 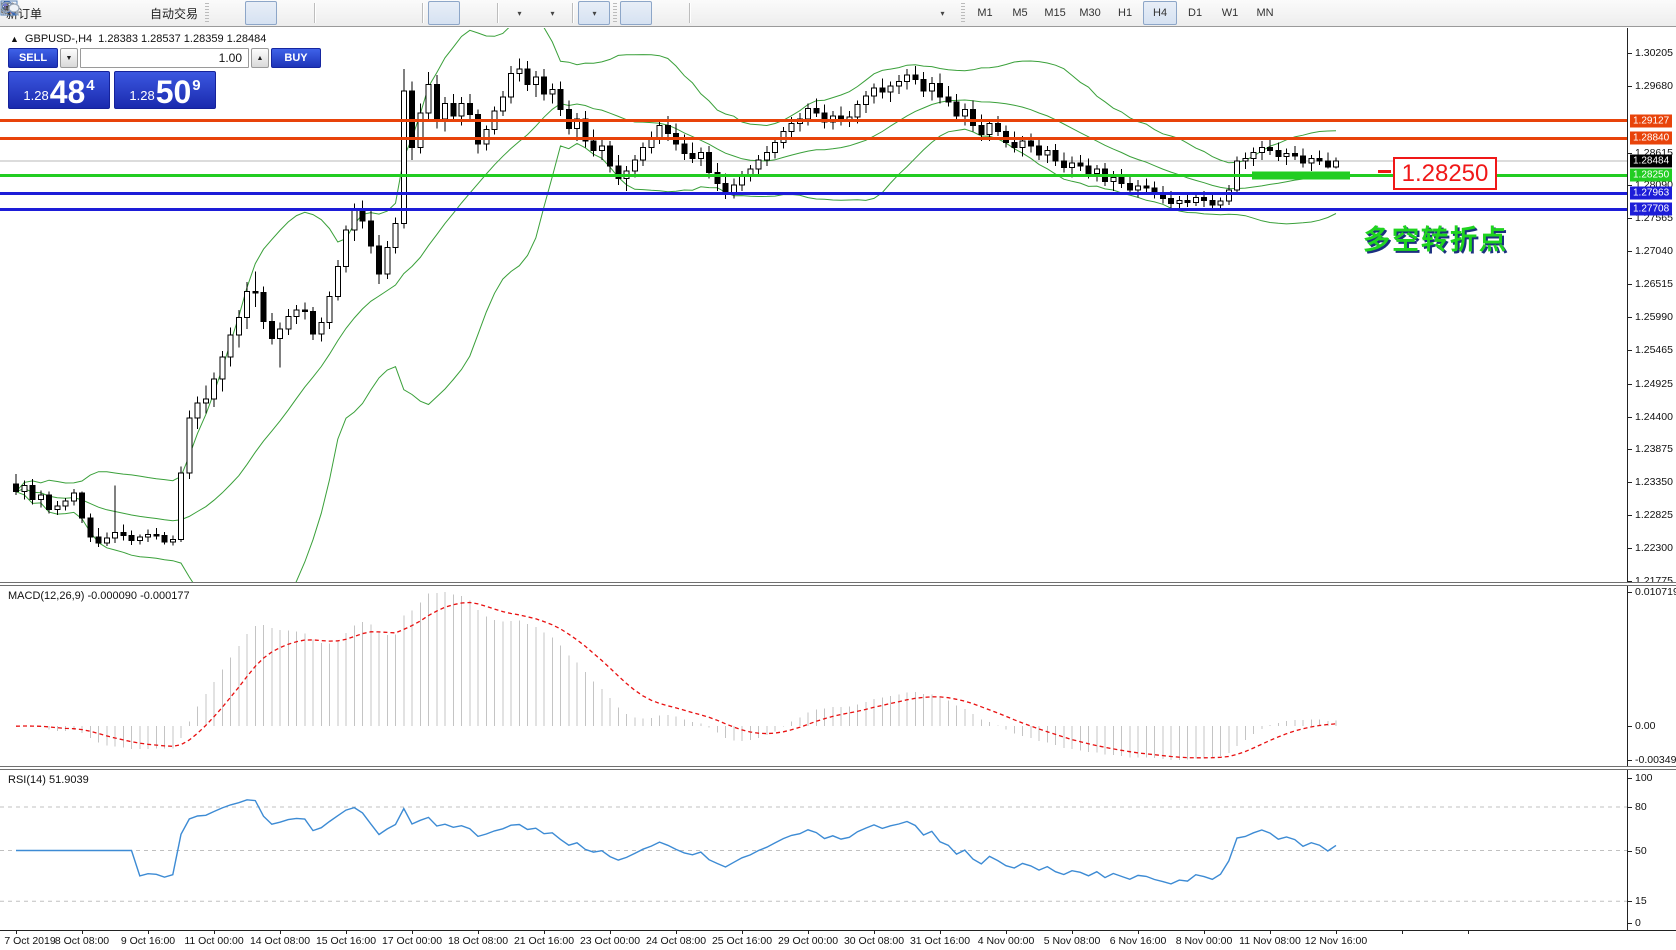 I want to click on text-button: A, so click(x=447, y=13).